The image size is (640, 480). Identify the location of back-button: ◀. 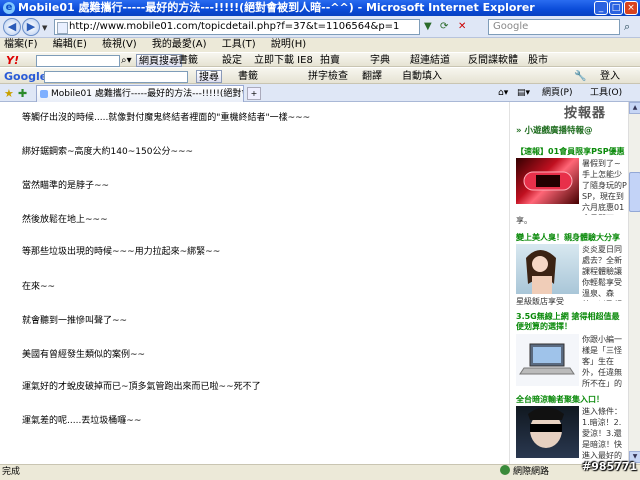
(12, 27).